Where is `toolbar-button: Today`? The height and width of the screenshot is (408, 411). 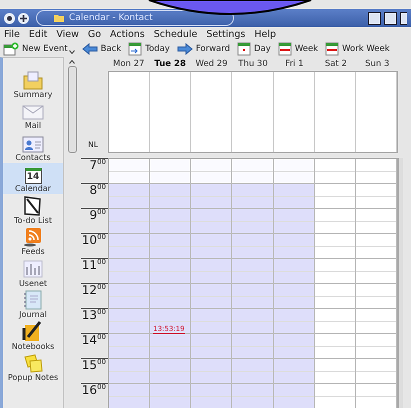 toolbar-button: Today is located at coordinates (149, 49).